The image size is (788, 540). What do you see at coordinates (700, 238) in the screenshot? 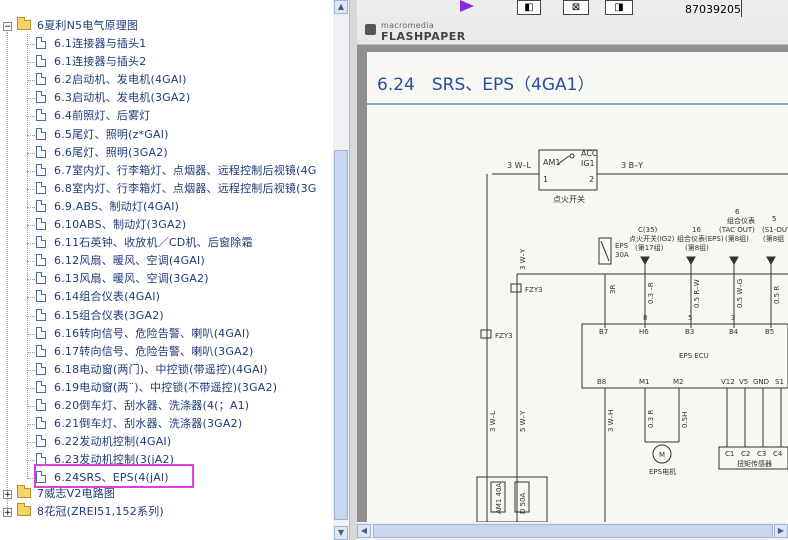
I see `svg-text: 组合仪表(EPS)` at bounding box center [700, 238].